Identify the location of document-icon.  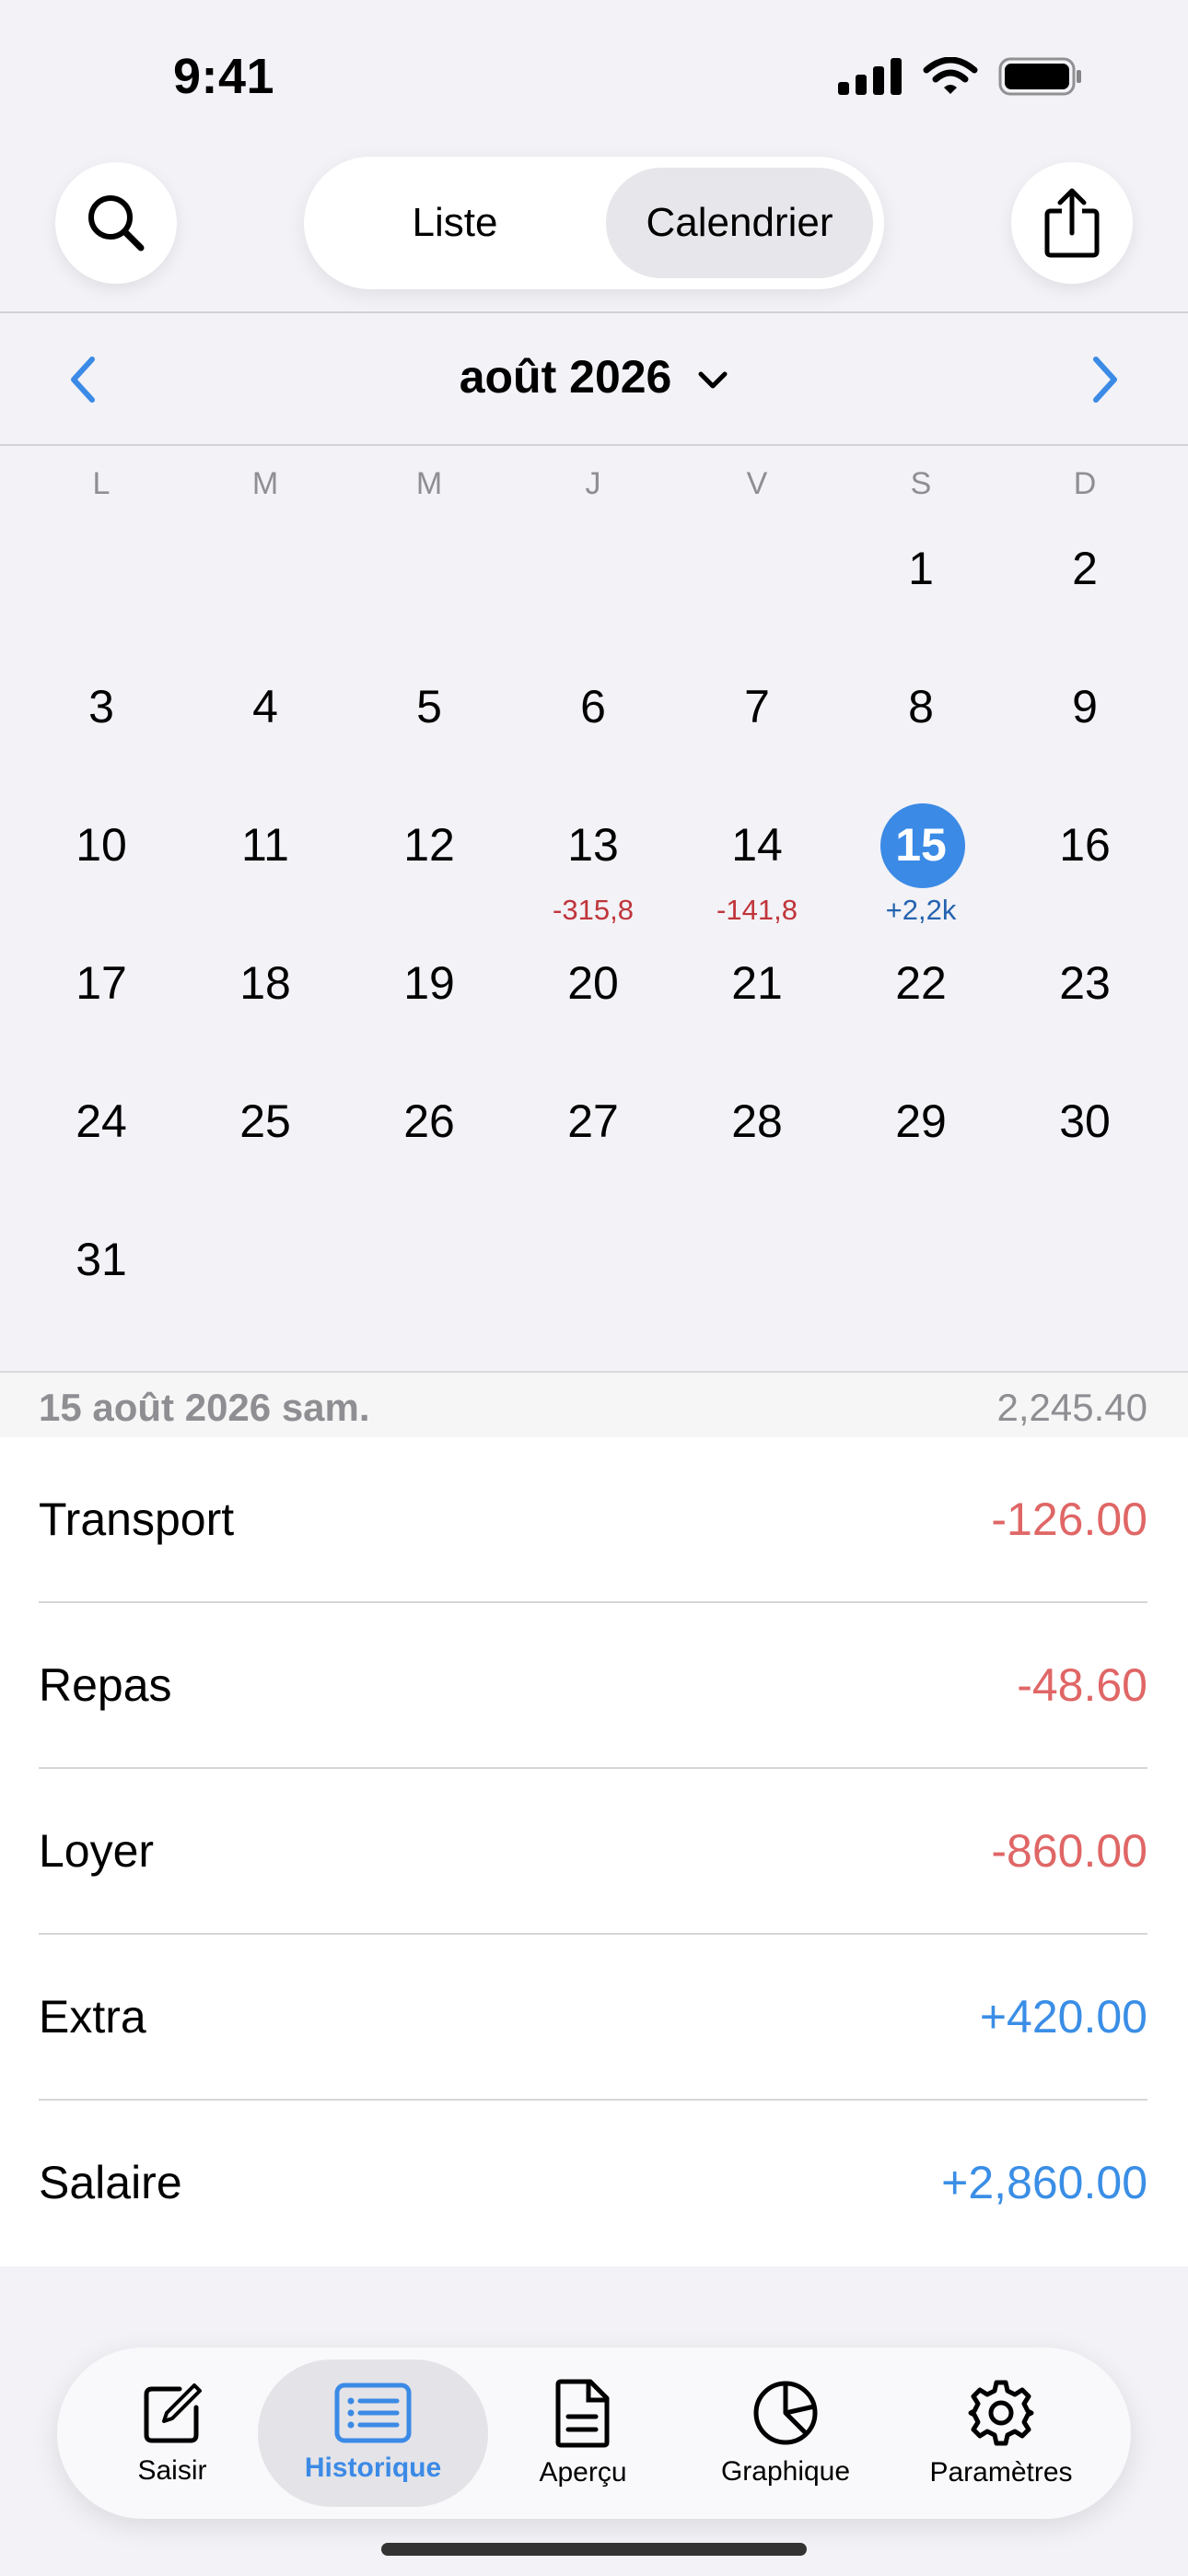
(582, 2413).